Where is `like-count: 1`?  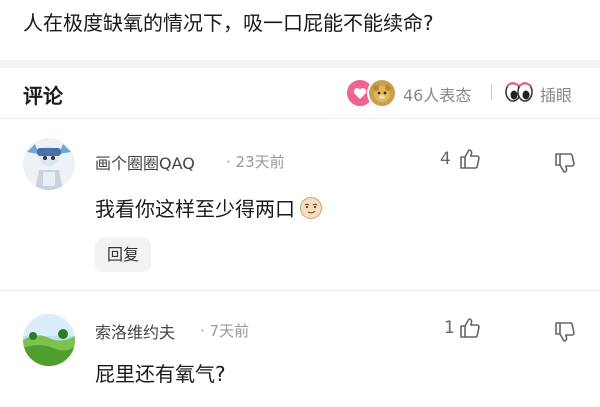
like-count: 1 is located at coordinates (449, 328).